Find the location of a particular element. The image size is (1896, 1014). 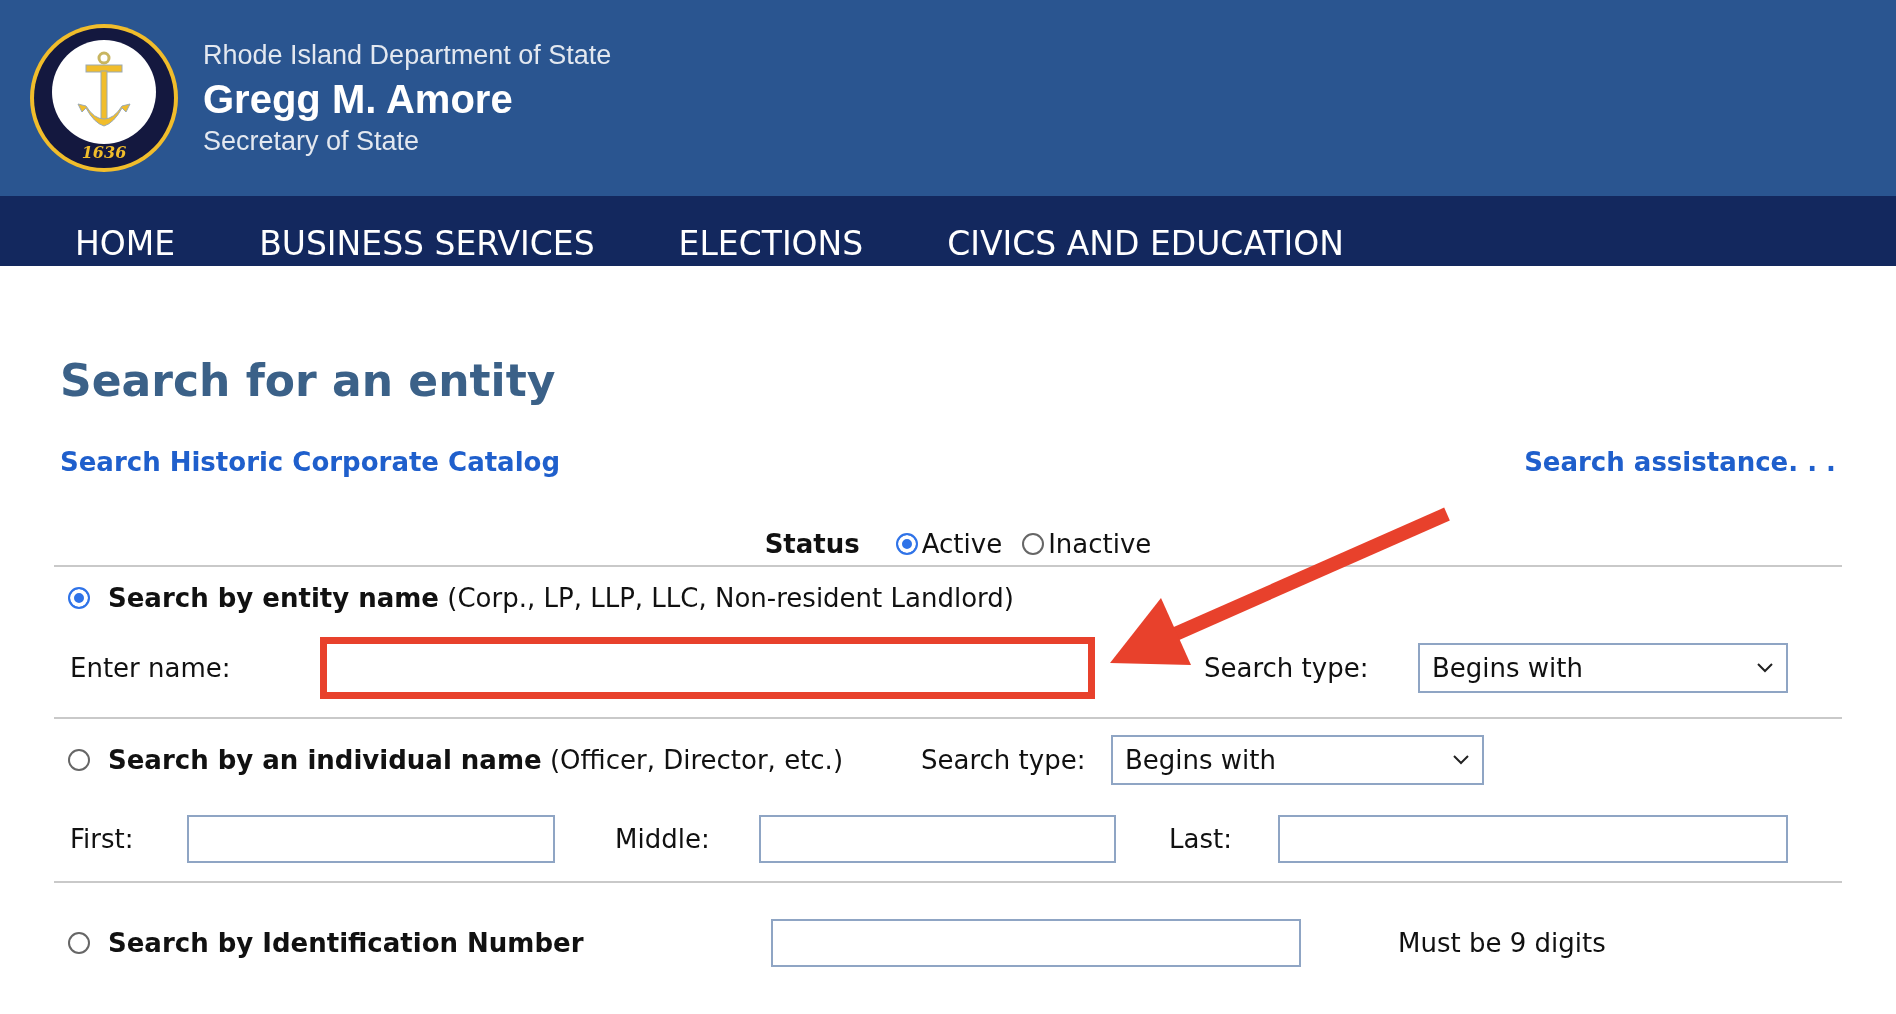

nav-link: CIVICS AND EDUCATION is located at coordinates (1145, 244).